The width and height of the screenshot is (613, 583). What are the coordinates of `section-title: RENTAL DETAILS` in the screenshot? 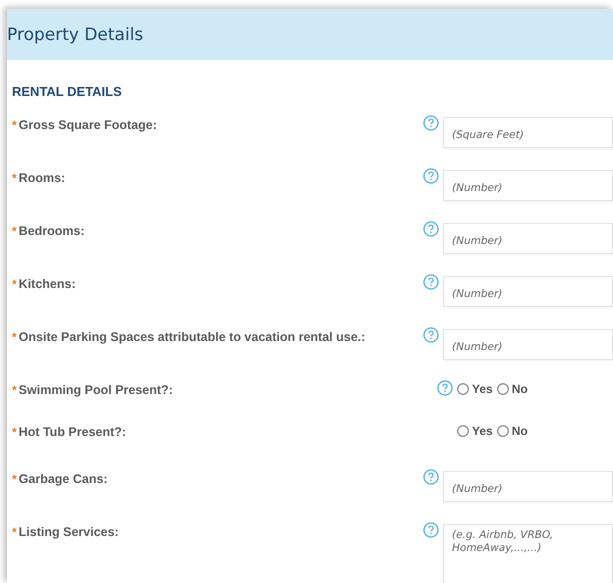 It's located at (67, 91).